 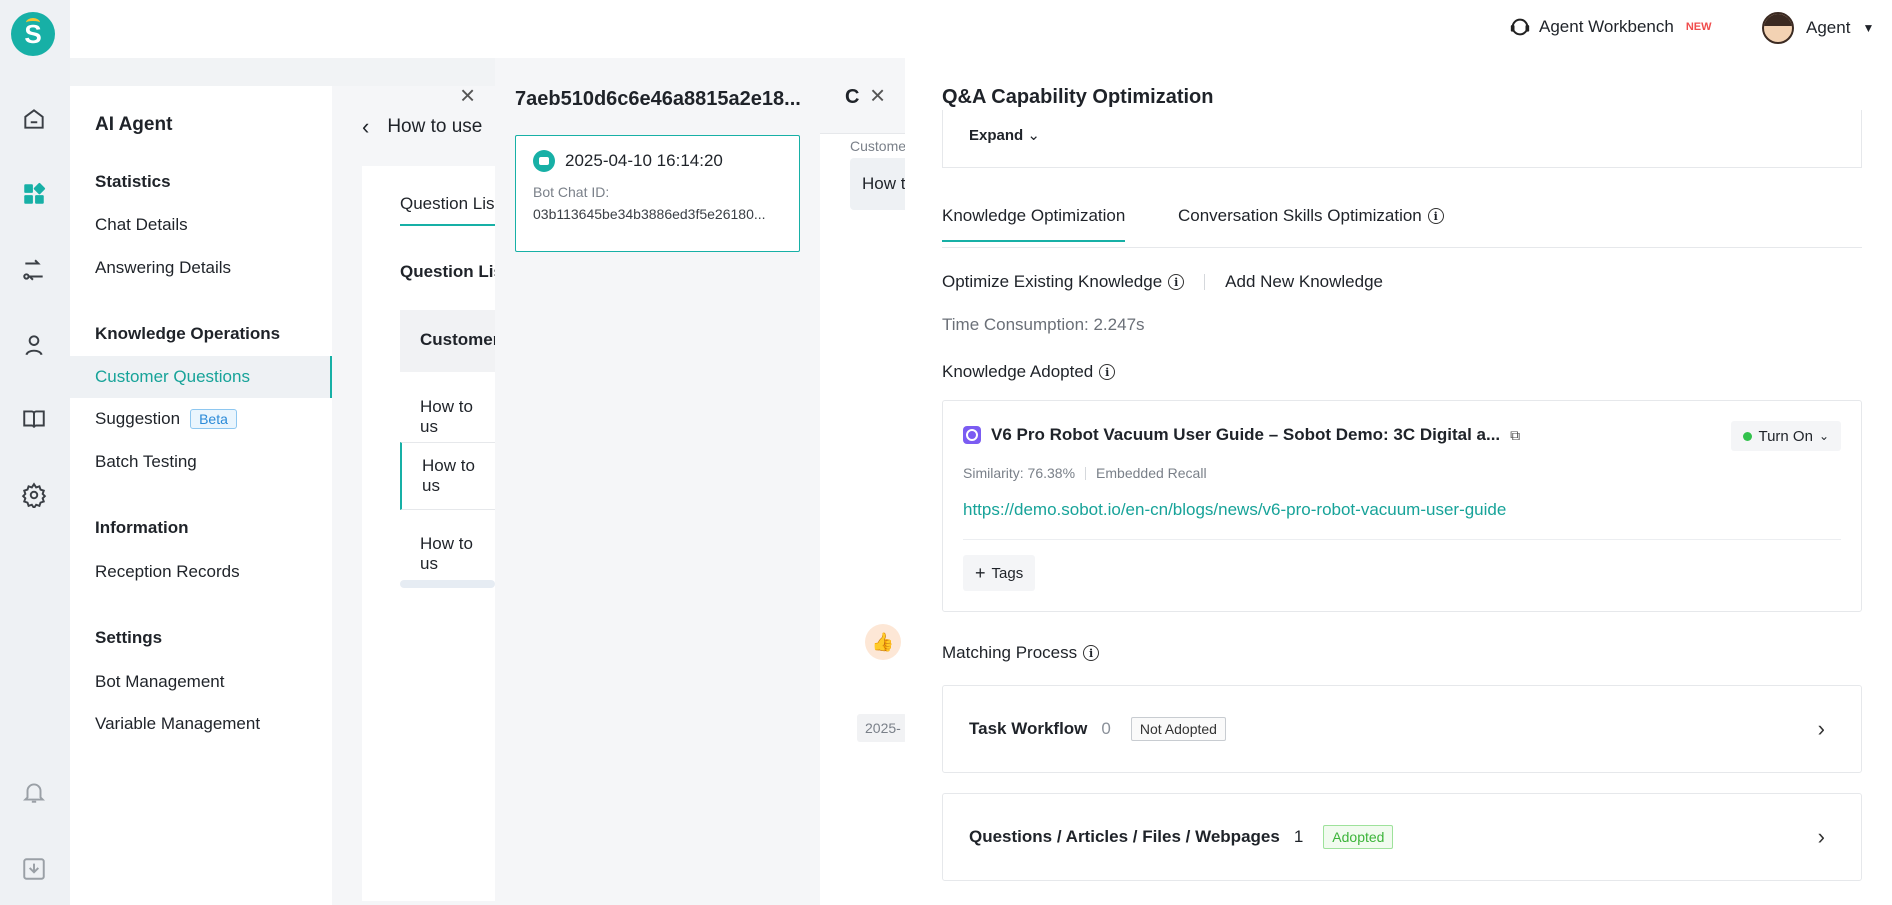 What do you see at coordinates (1085, 473) in the screenshot?
I see `knowledge-meta: Similarity: 76.38% Embedded Recall` at bounding box center [1085, 473].